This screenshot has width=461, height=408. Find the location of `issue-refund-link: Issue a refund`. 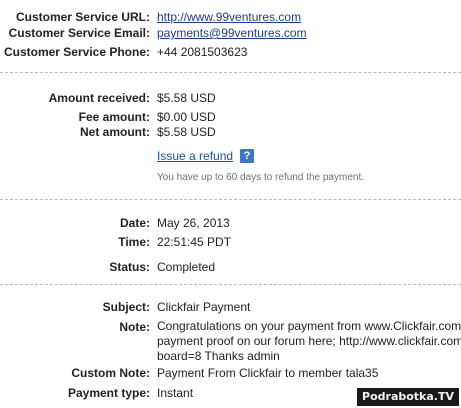

issue-refund-link: Issue a refund is located at coordinates (195, 156).